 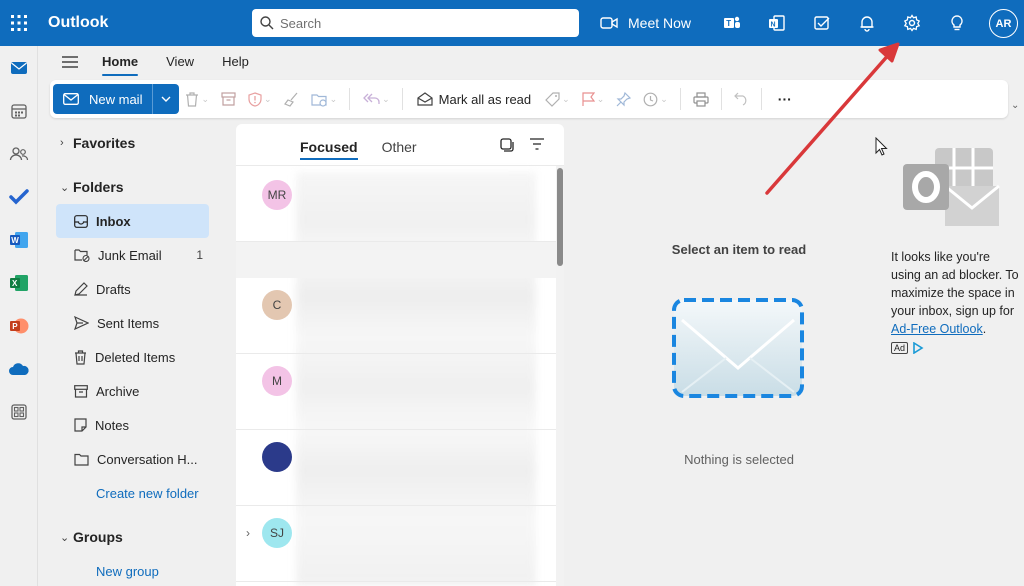 I want to click on folder-deleted-items: Deleted Items, so click(x=137, y=357).